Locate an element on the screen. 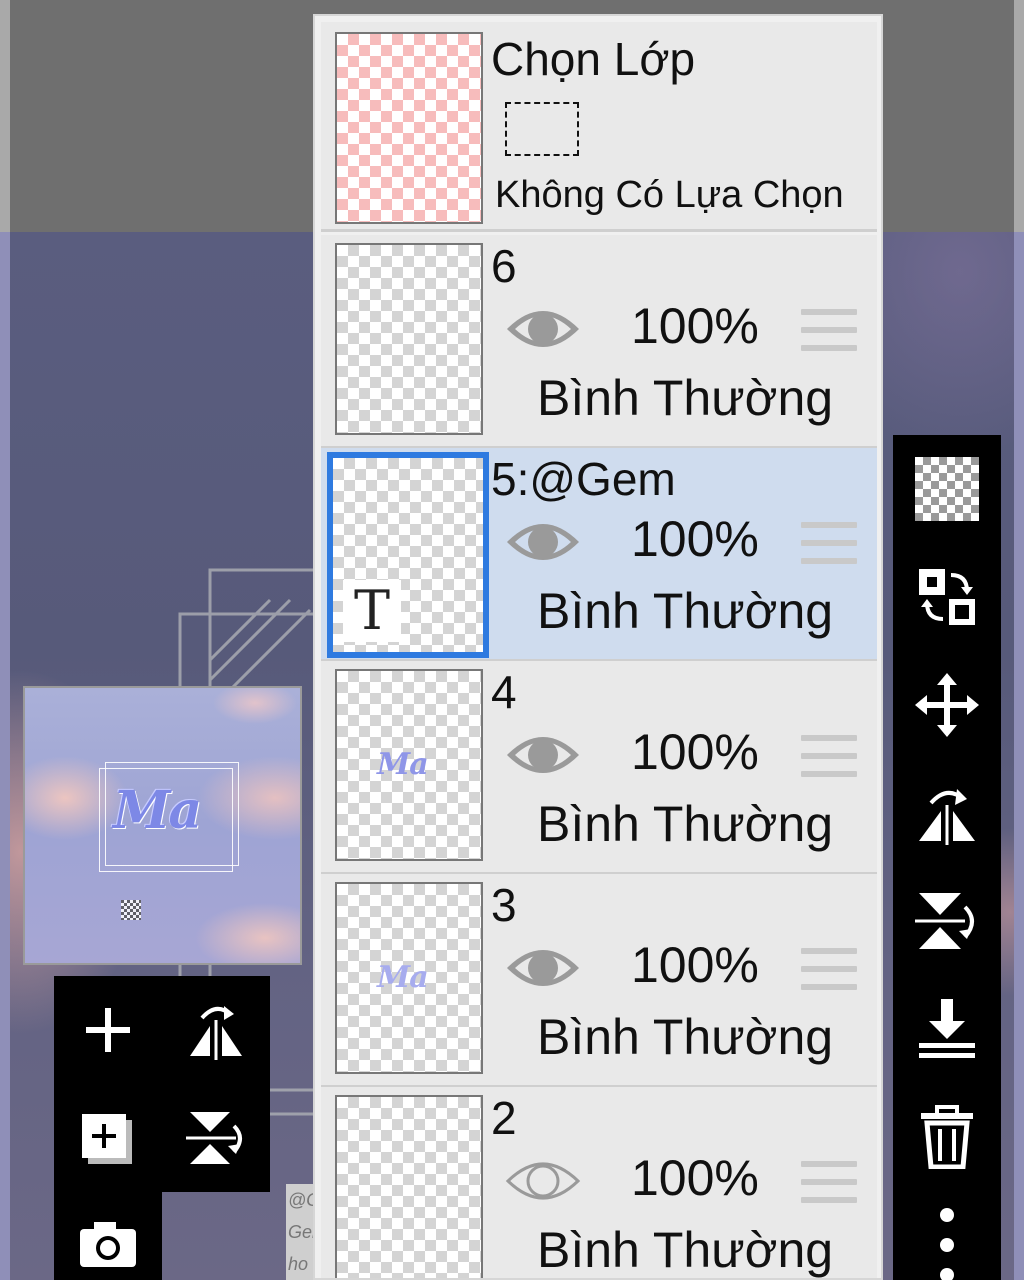 The height and width of the screenshot is (1280, 1024). camera-icon is located at coordinates (108, 1244).